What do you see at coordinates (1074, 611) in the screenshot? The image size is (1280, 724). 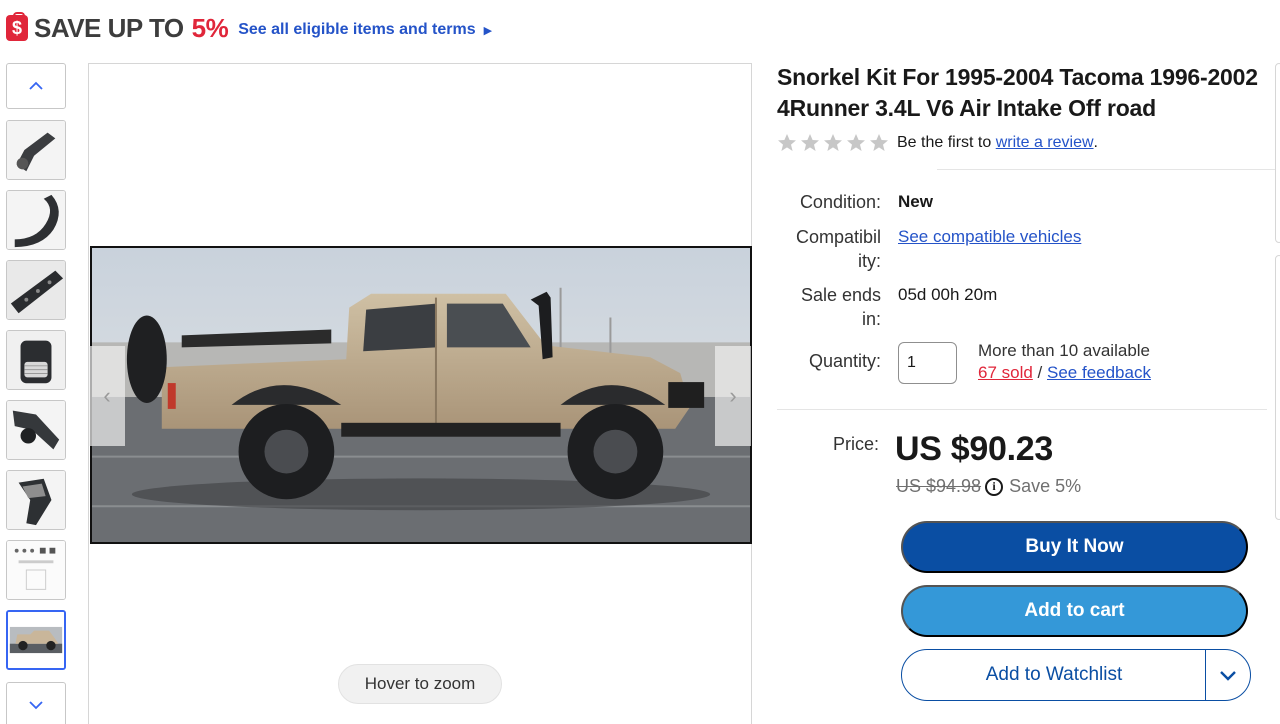 I see `add-to-cart-button: Add to cart` at bounding box center [1074, 611].